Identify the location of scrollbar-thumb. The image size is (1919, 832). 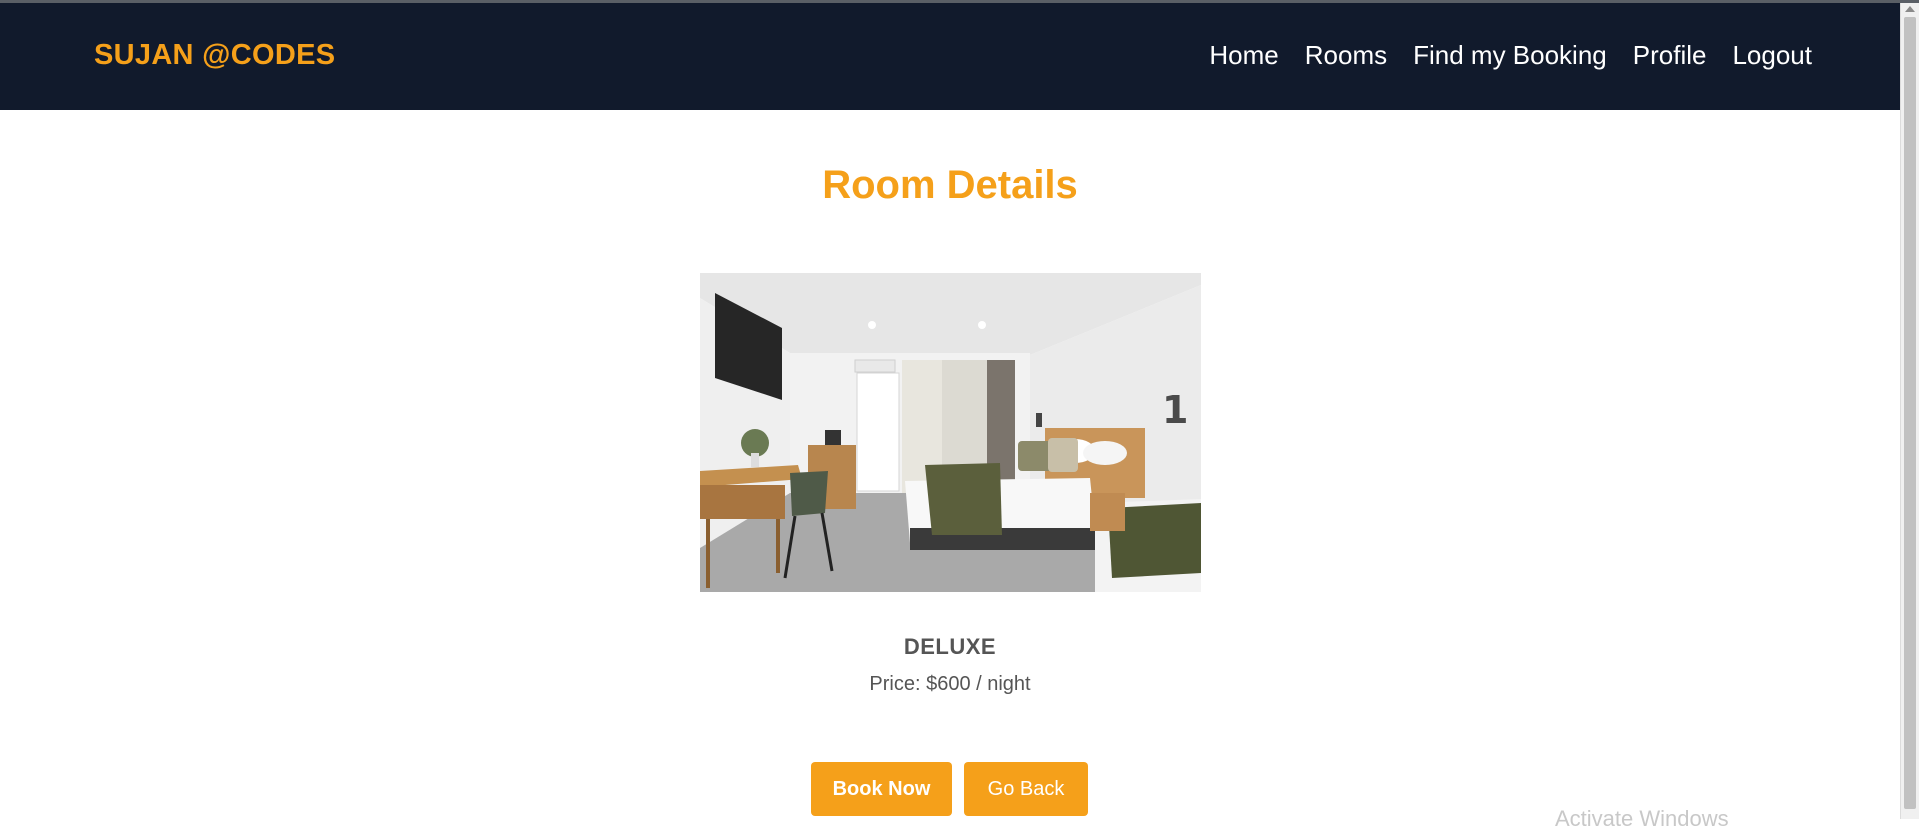
(1910, 413).